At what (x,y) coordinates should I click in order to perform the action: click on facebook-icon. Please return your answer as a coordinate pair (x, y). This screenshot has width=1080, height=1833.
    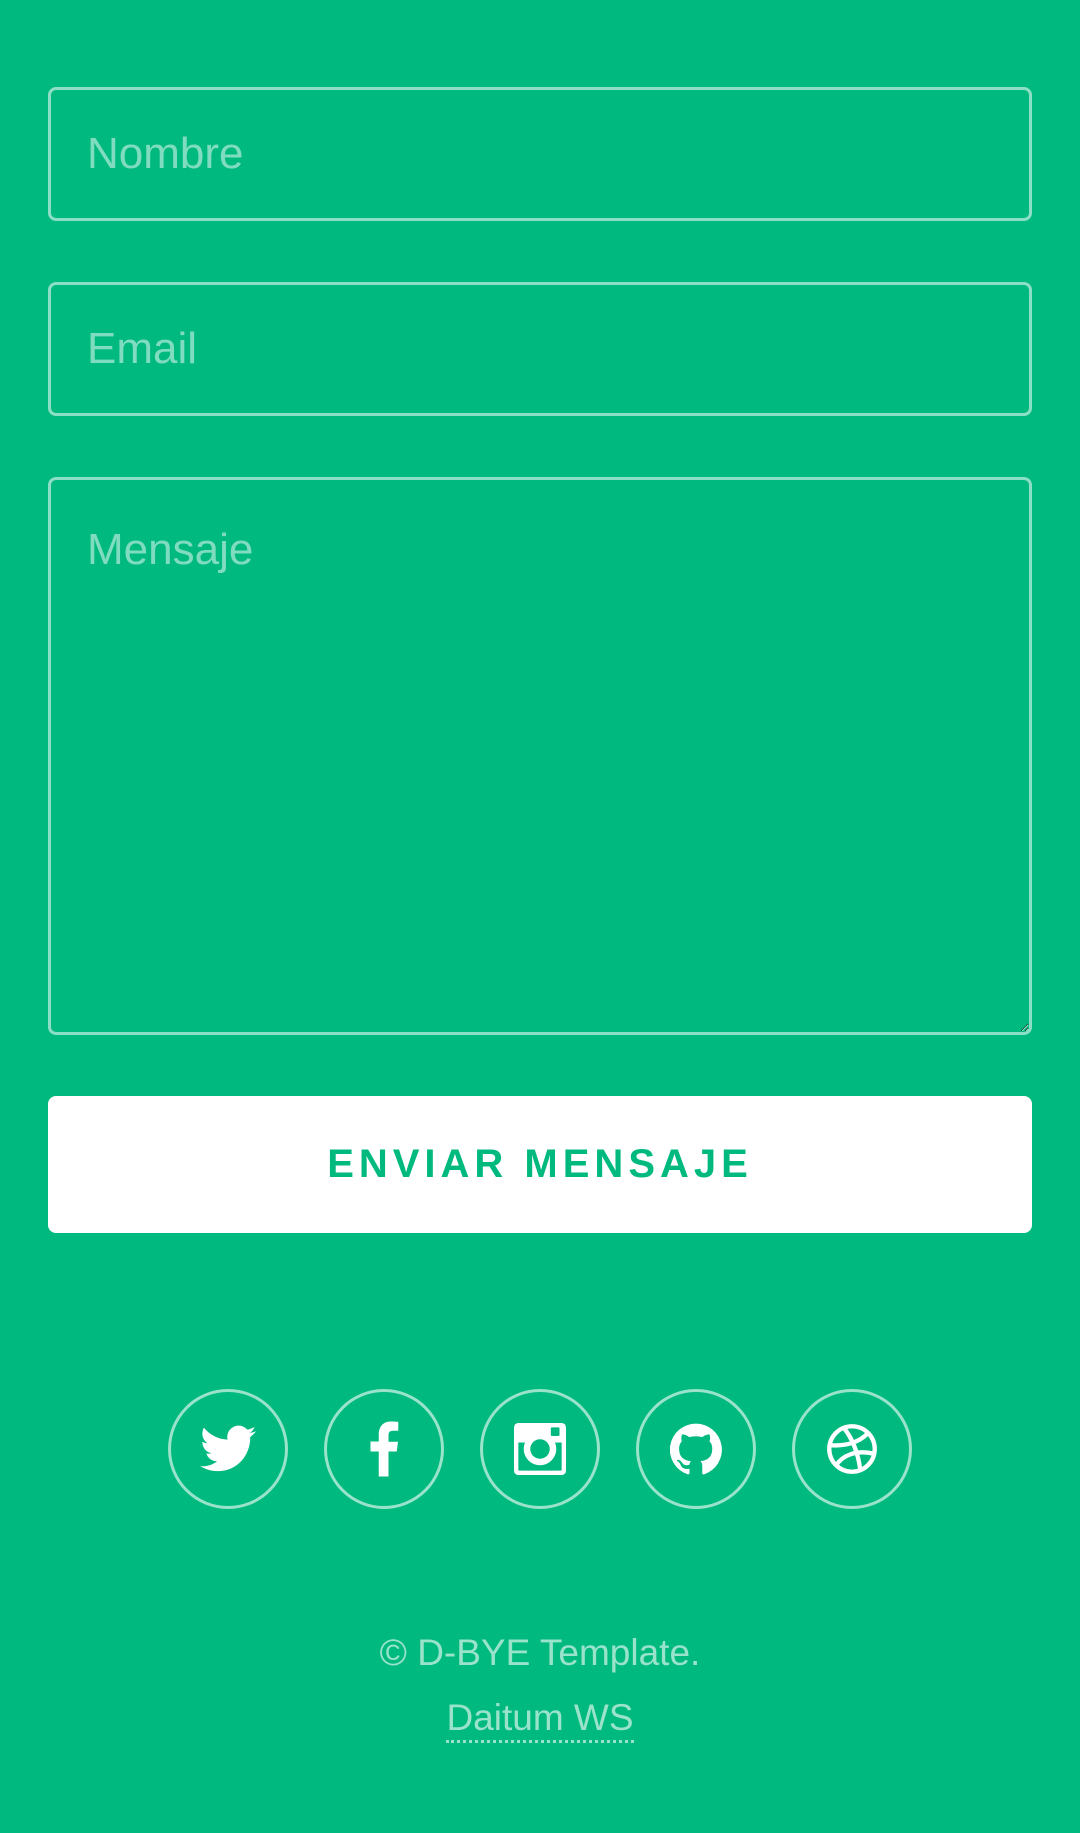
    Looking at the image, I should click on (384, 1449).